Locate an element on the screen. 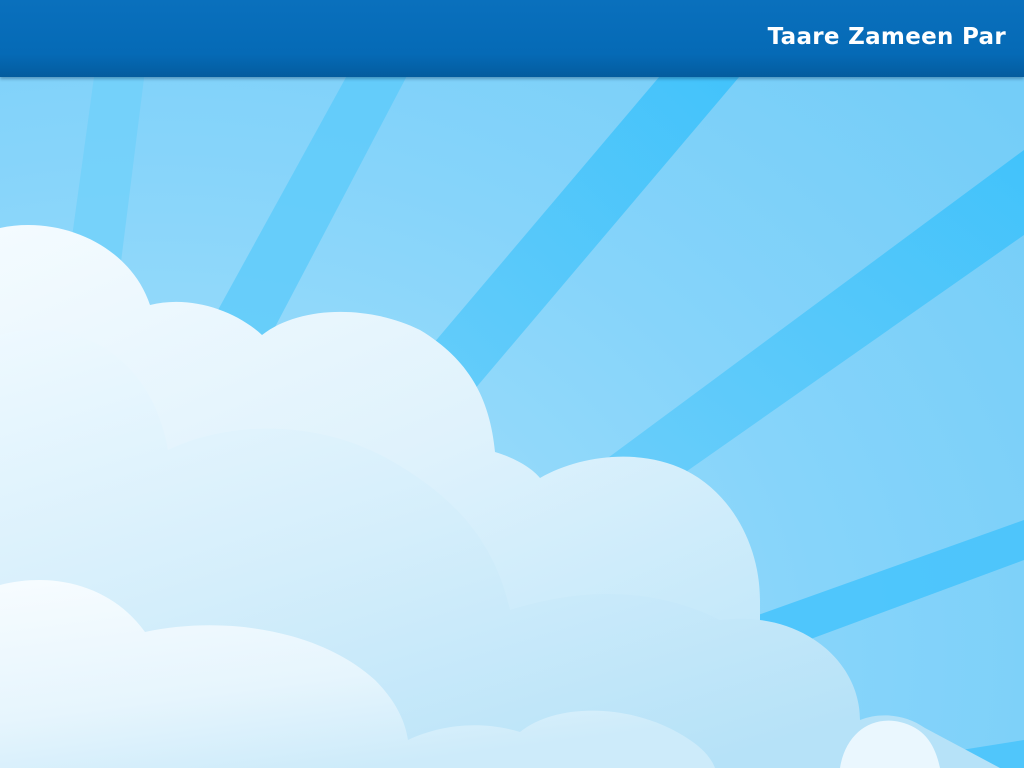 The width and height of the screenshot is (1024, 768). header-bar: Taare Zameen Par is located at coordinates (512, 38).